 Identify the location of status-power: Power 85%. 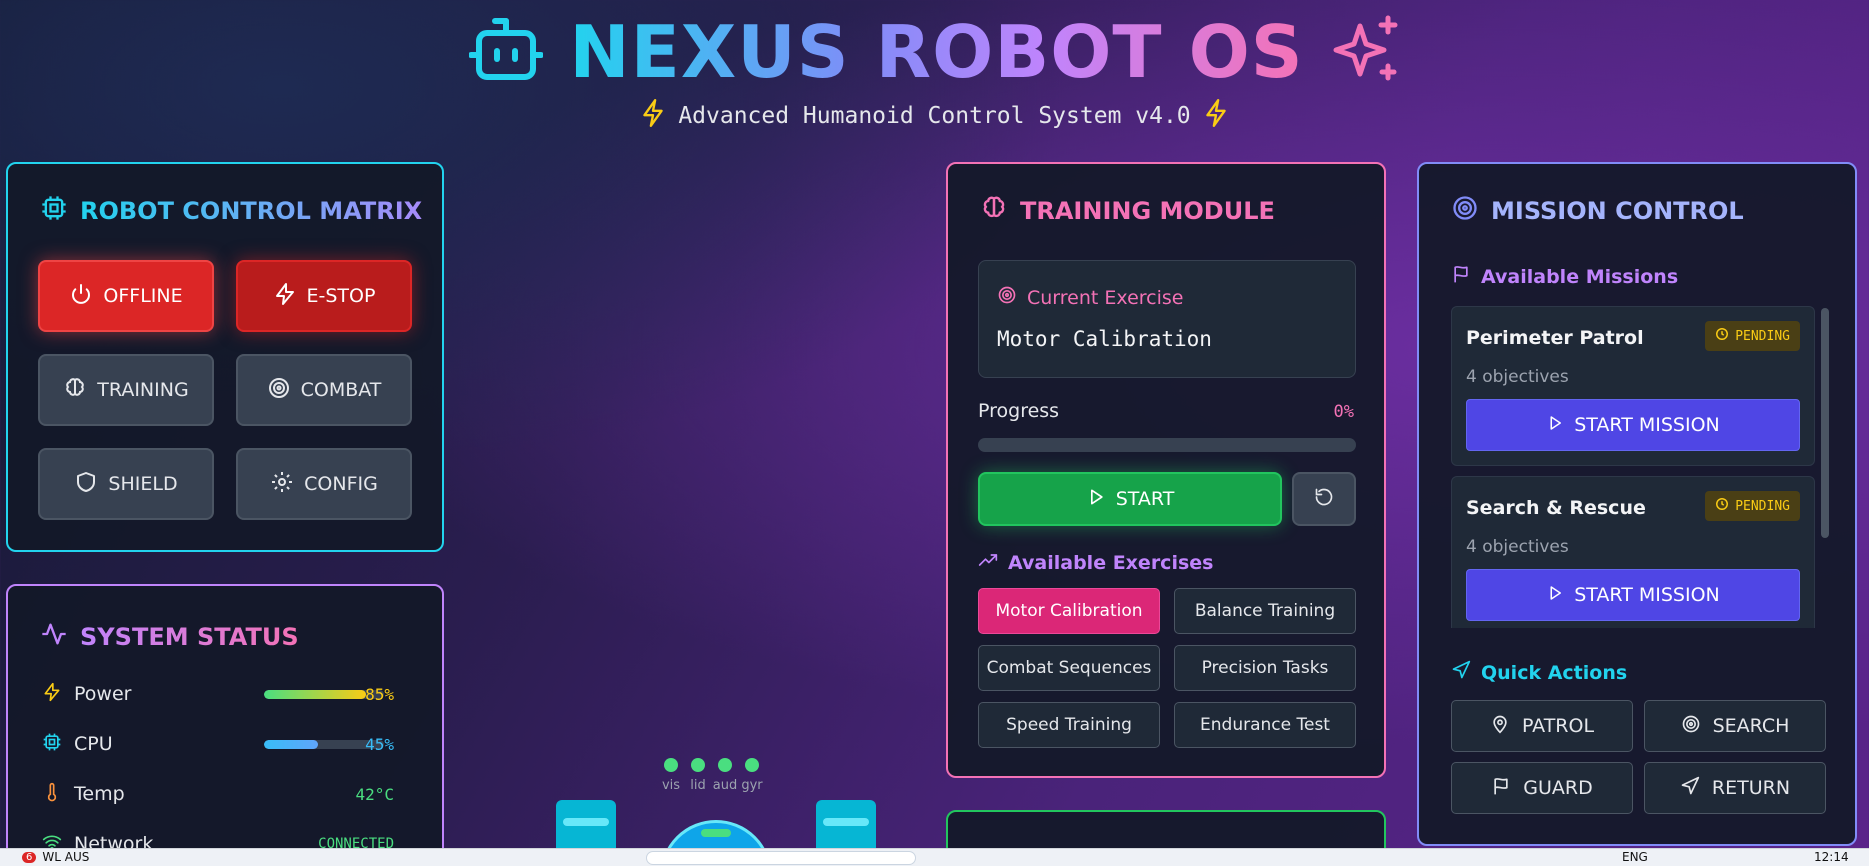
(232, 694).